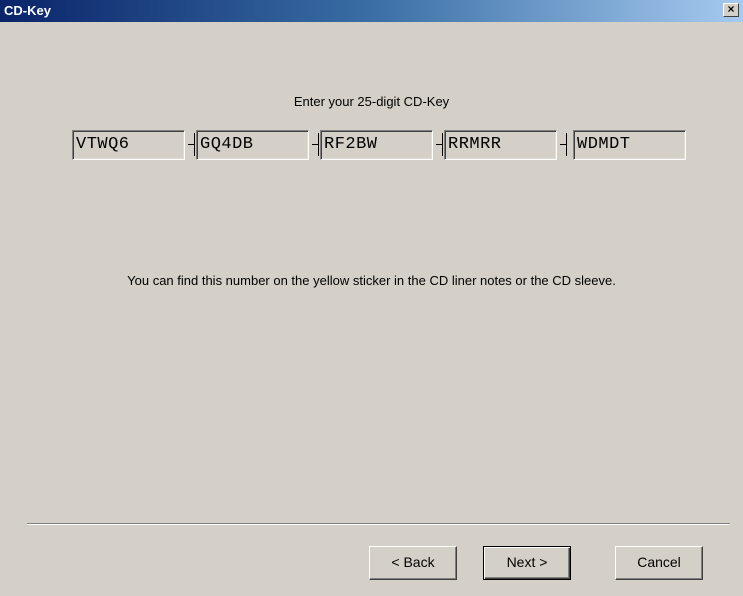 Image resolution: width=743 pixels, height=596 pixels. Describe the element at coordinates (413, 563) in the screenshot. I see `back-button: < Back` at that location.